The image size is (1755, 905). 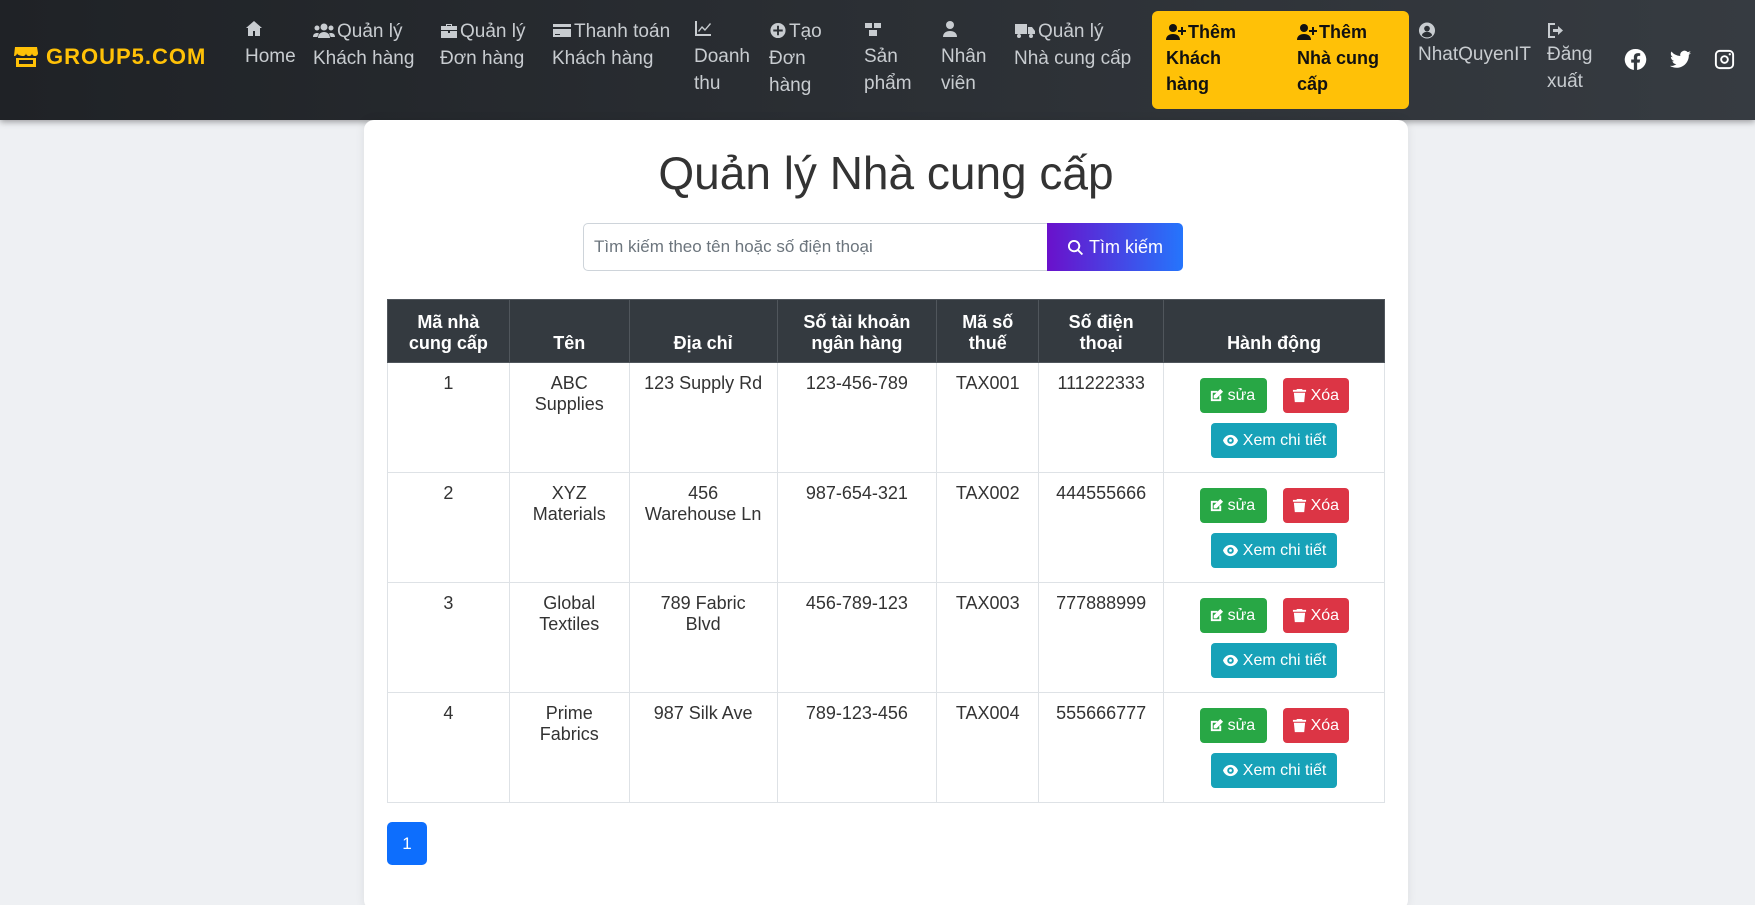 I want to click on add-customer-line3: hàng, so click(x=1187, y=84).